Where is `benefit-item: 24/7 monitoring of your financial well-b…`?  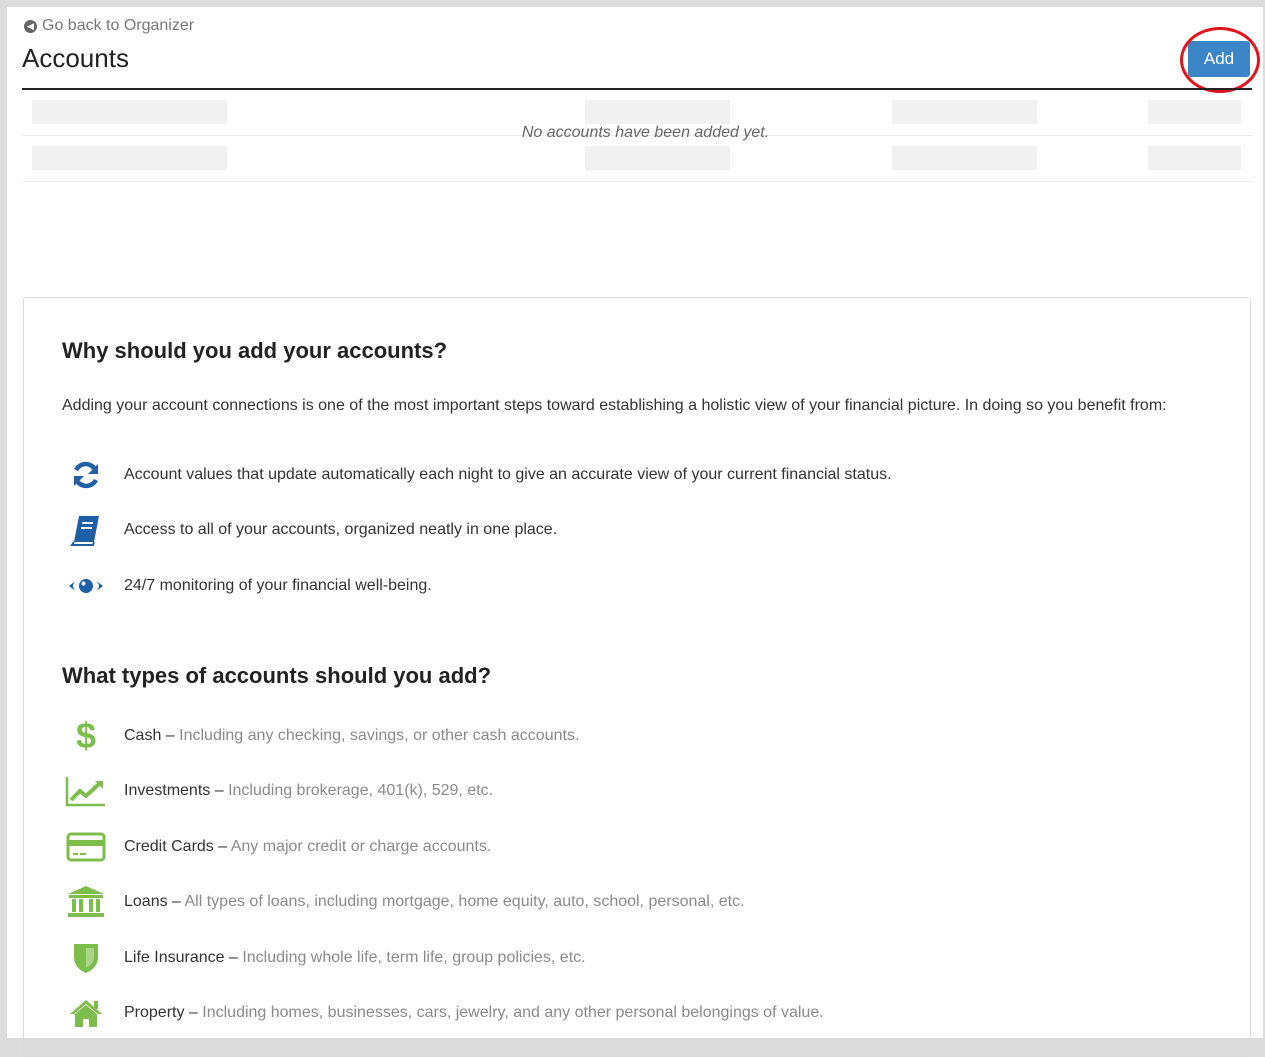
benefit-item: 24/7 monitoring of your financial well-b… is located at coordinates (247, 586).